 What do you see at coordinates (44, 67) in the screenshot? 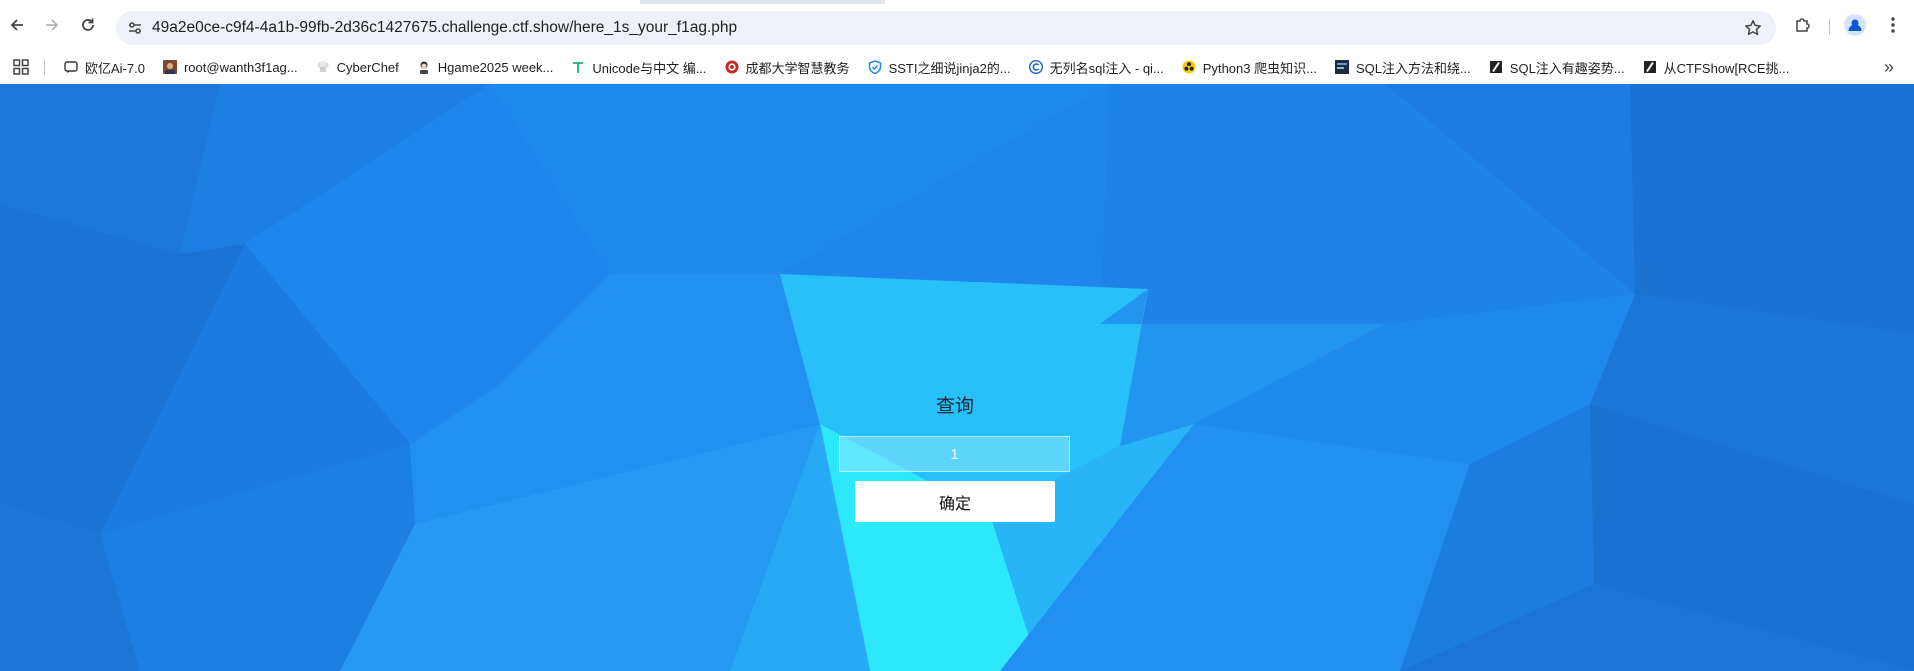
I see `bookmarks-divider` at bounding box center [44, 67].